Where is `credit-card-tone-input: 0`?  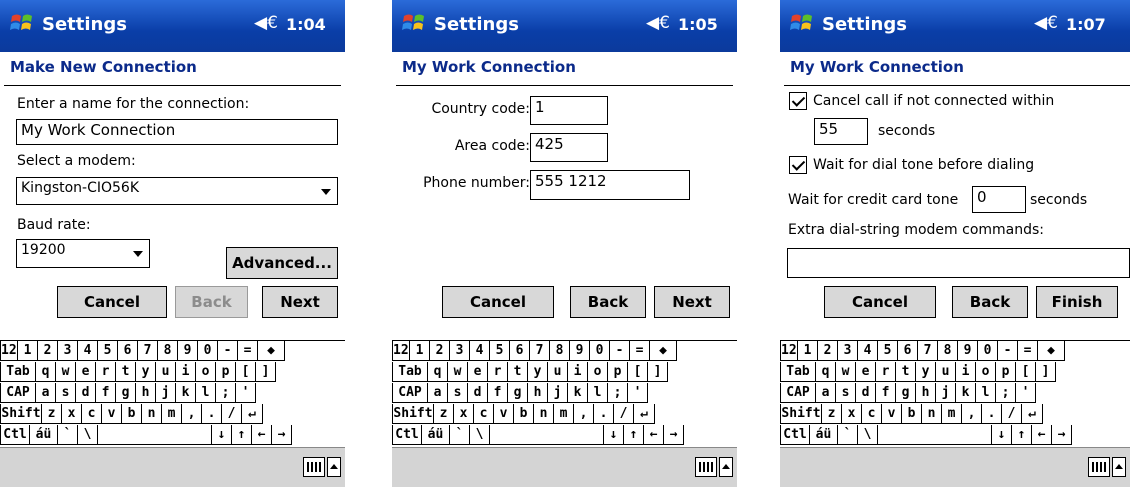 credit-card-tone-input: 0 is located at coordinates (999, 199).